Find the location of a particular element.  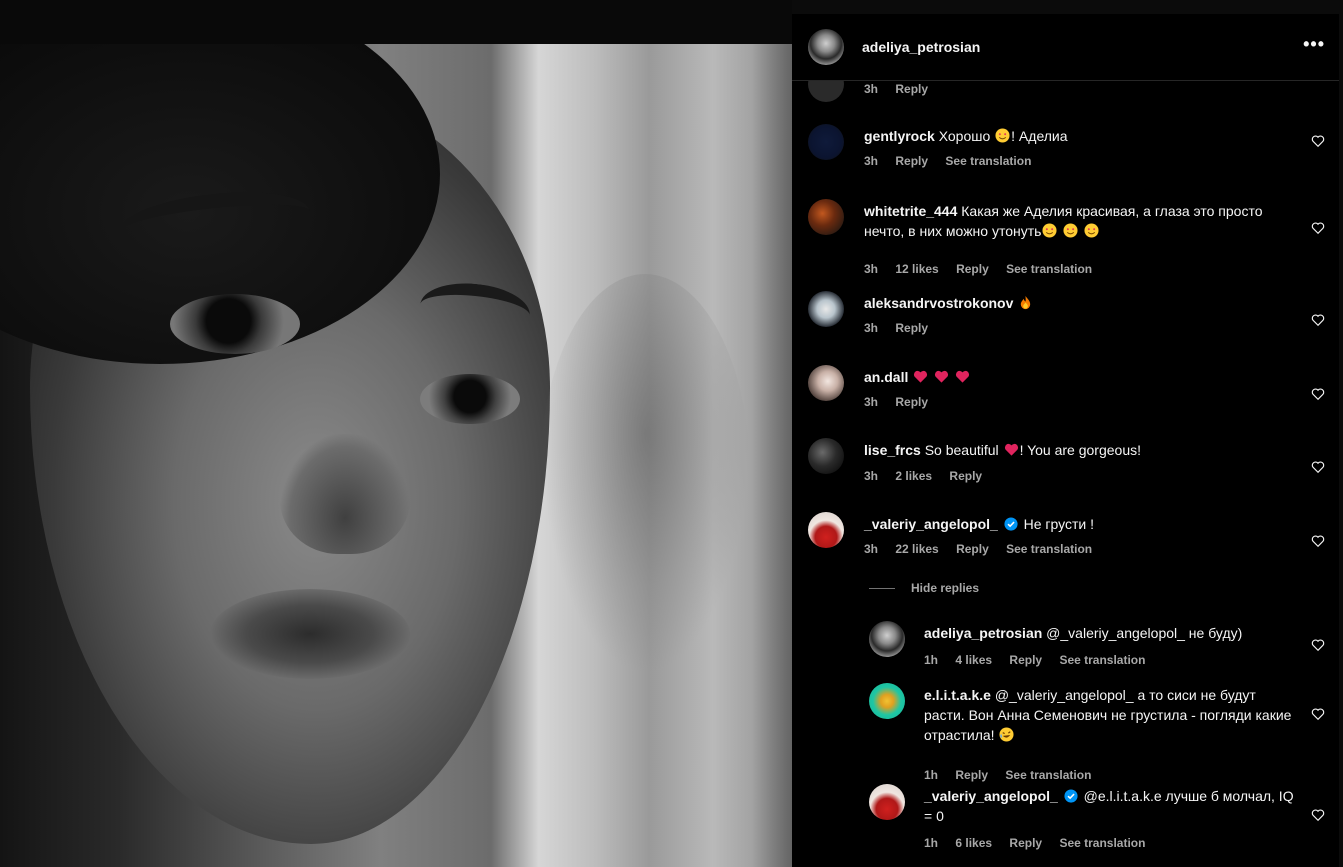

comment-text: ! You are gorgeous! is located at coordinates (1080, 450).